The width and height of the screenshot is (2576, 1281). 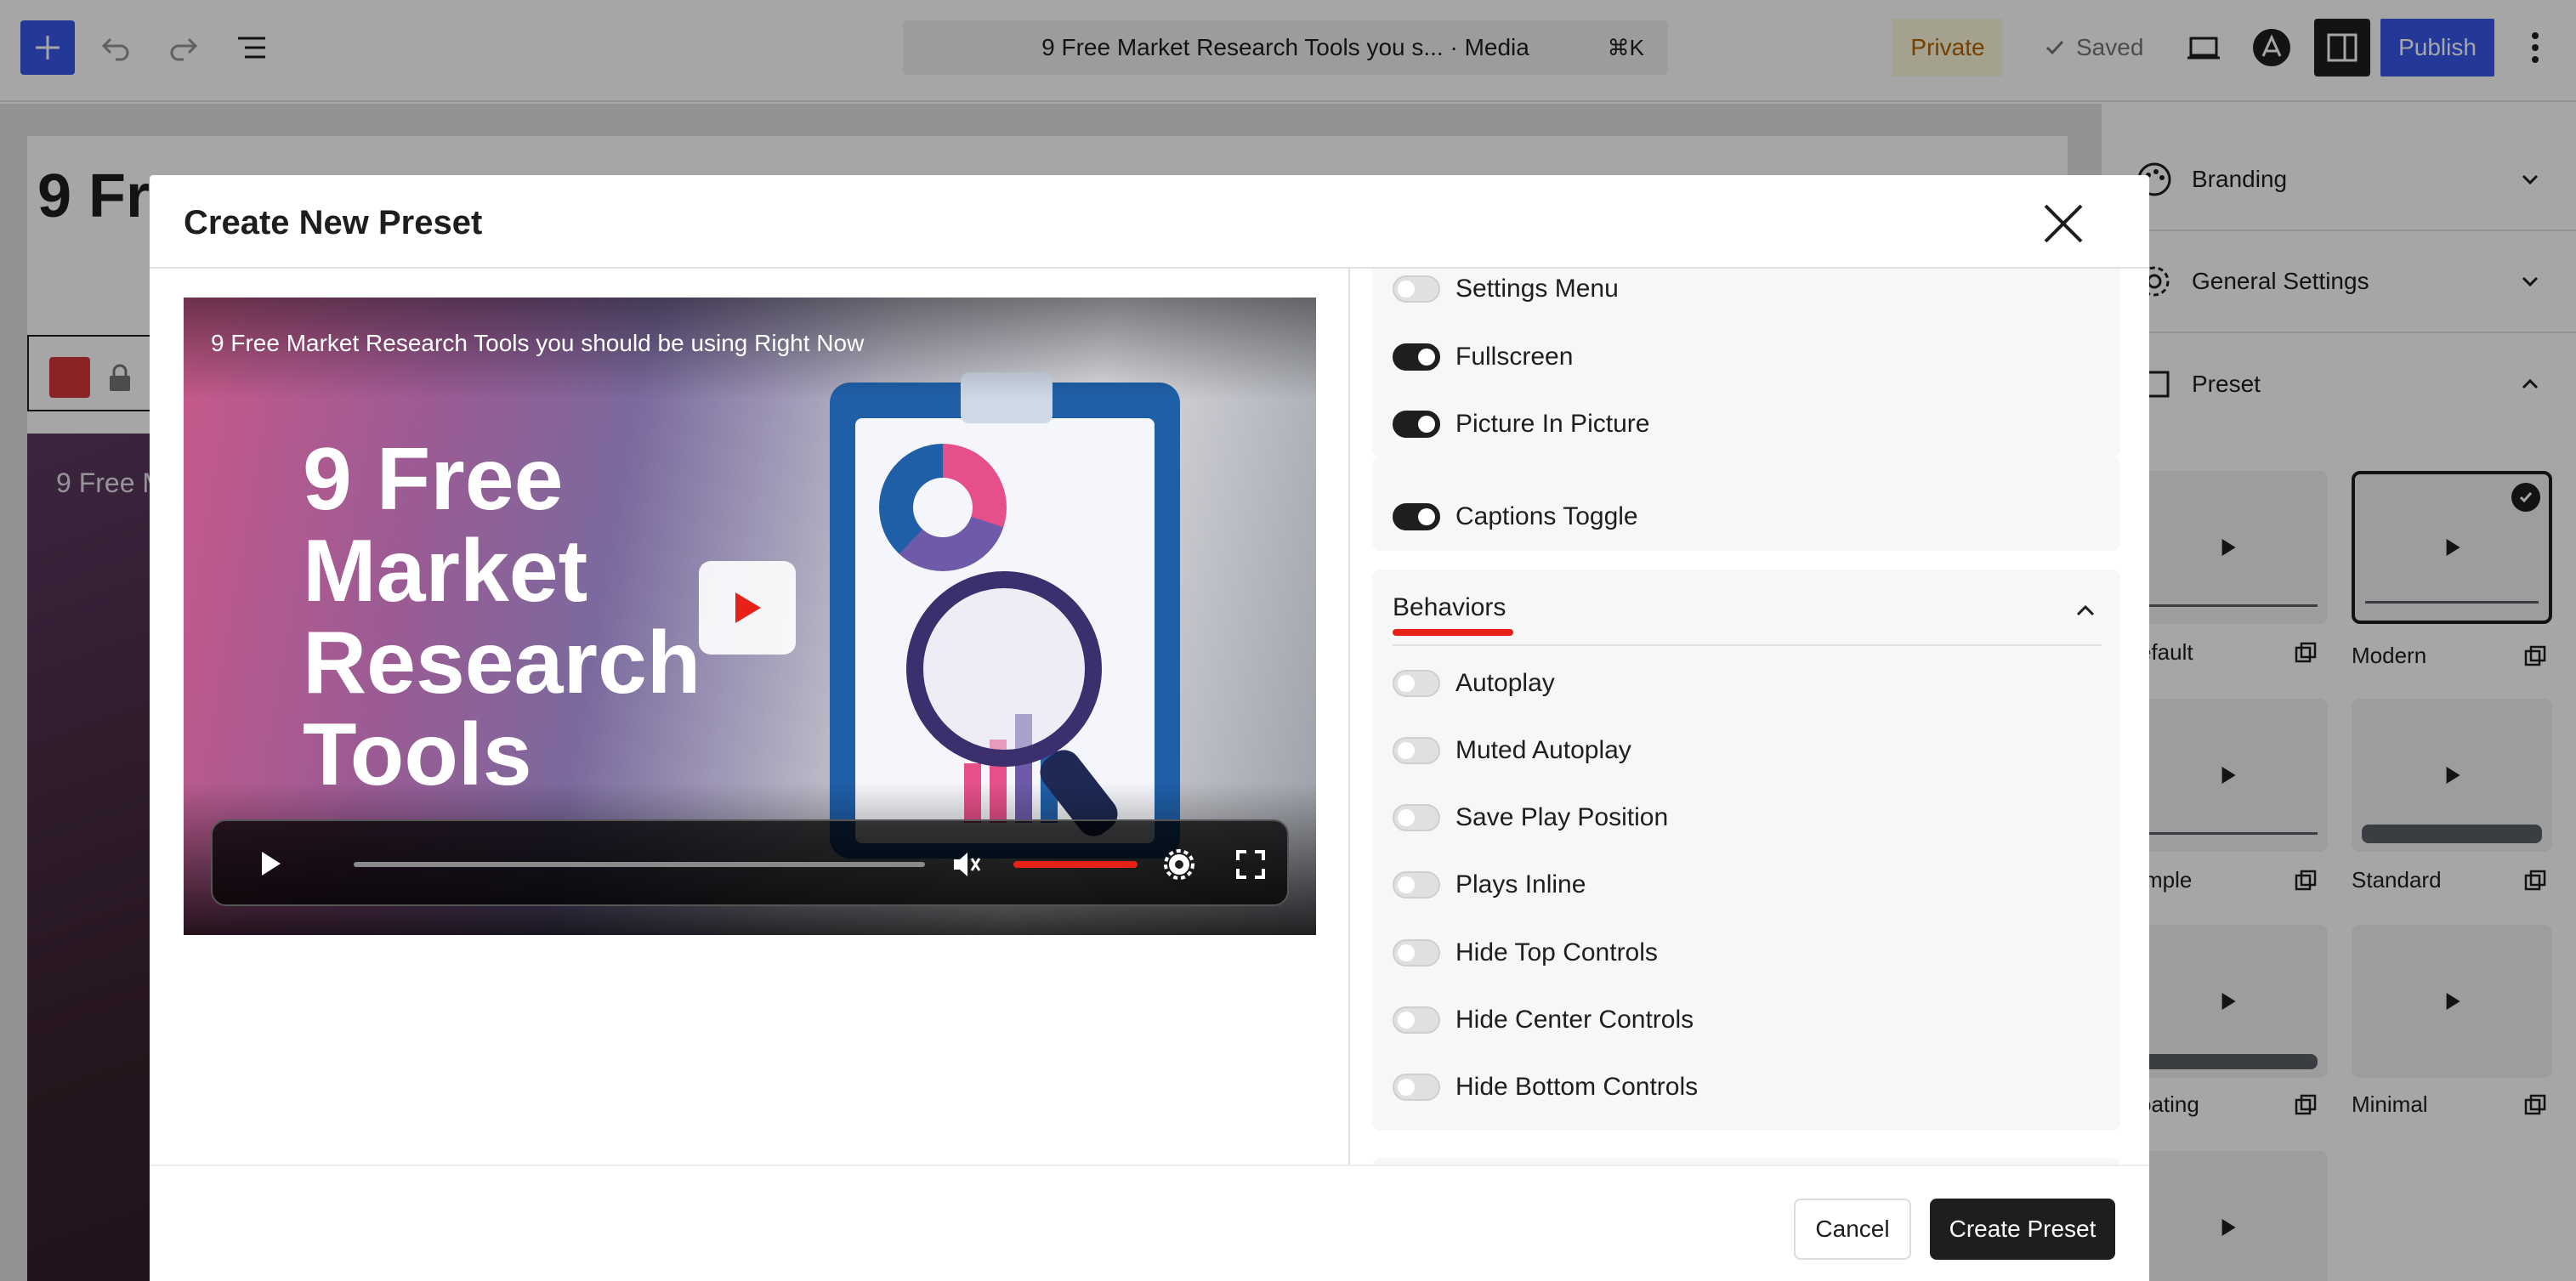 I want to click on hide-top-controls-toggle, so click(x=1417, y=952).